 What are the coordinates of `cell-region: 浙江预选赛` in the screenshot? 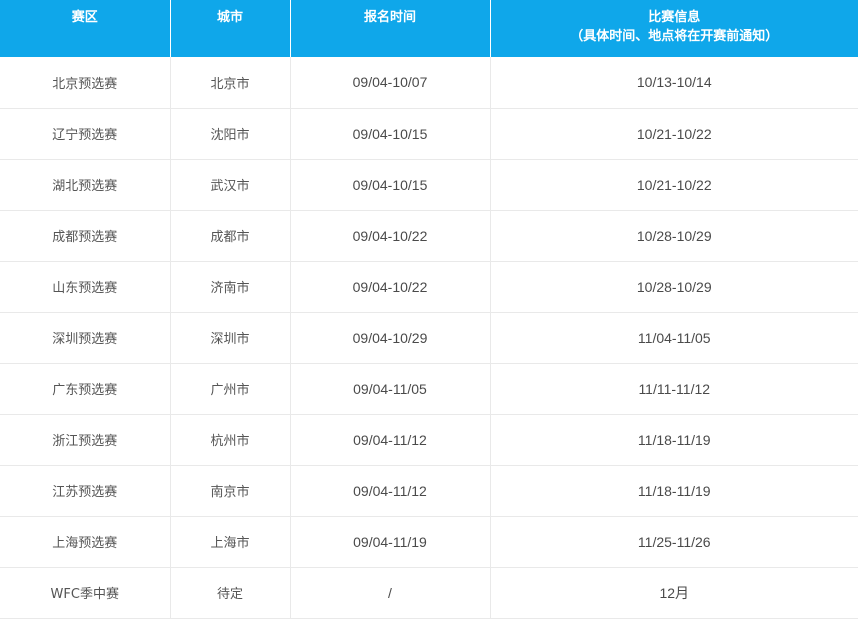 It's located at (85, 440).